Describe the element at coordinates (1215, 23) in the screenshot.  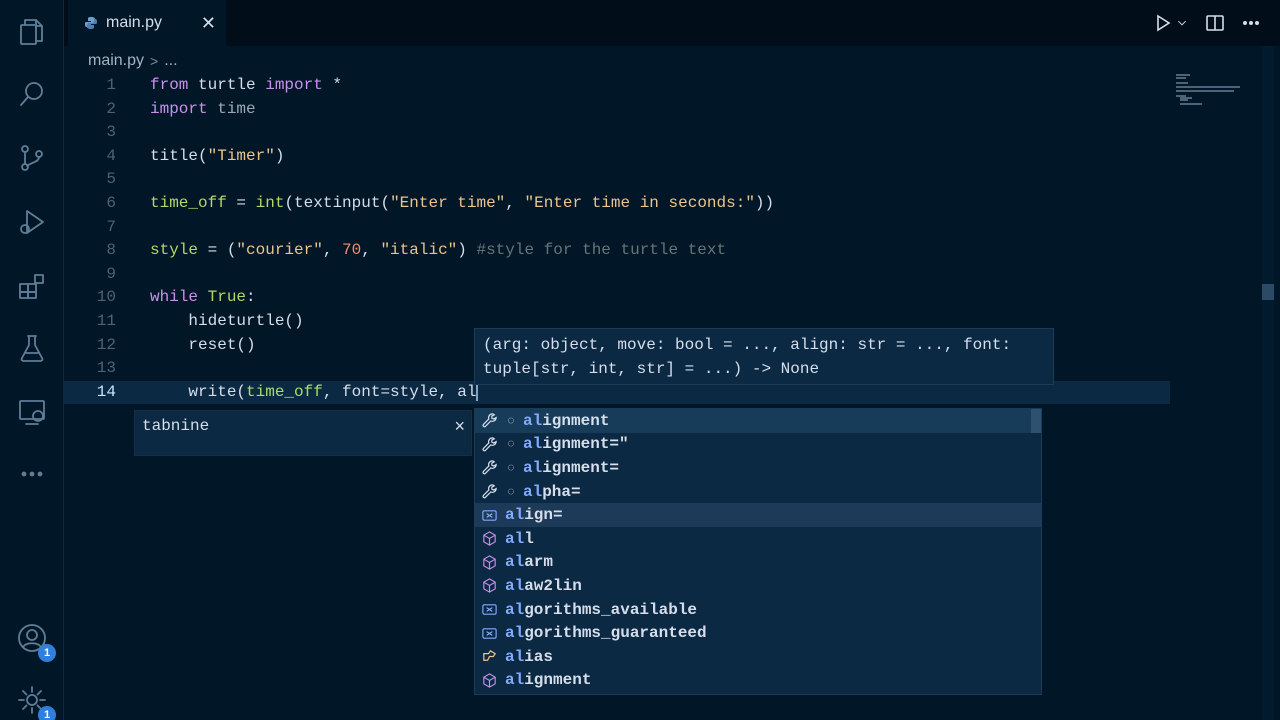
I see `split-editor-icon` at that location.